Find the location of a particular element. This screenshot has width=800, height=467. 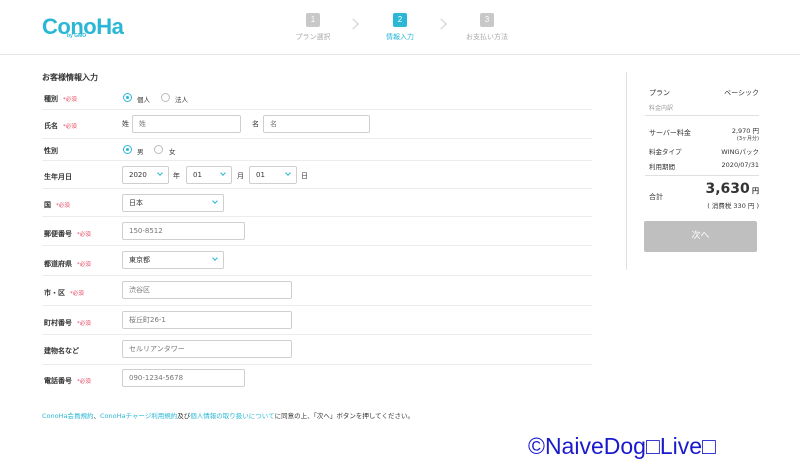

plan-value: ベーシック is located at coordinates (741, 93).